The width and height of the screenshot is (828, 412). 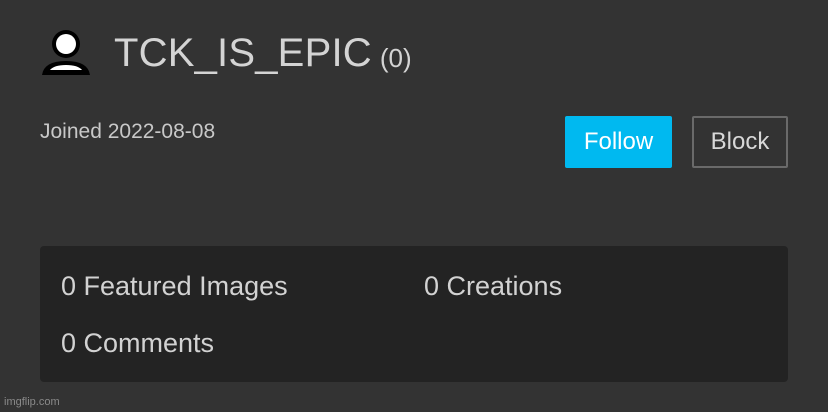 What do you see at coordinates (137, 343) in the screenshot?
I see `comments-stat: 0 Comments` at bounding box center [137, 343].